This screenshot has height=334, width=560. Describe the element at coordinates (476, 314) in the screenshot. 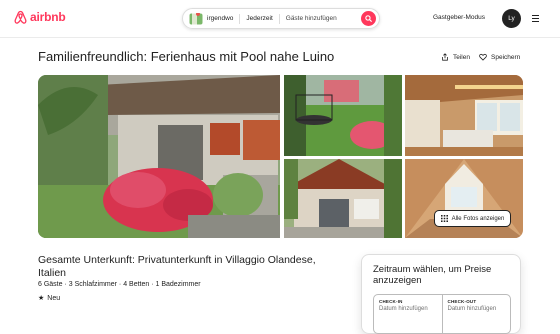

I see `checkout-field: CHECK-OUT Datum hinzufügen` at that location.